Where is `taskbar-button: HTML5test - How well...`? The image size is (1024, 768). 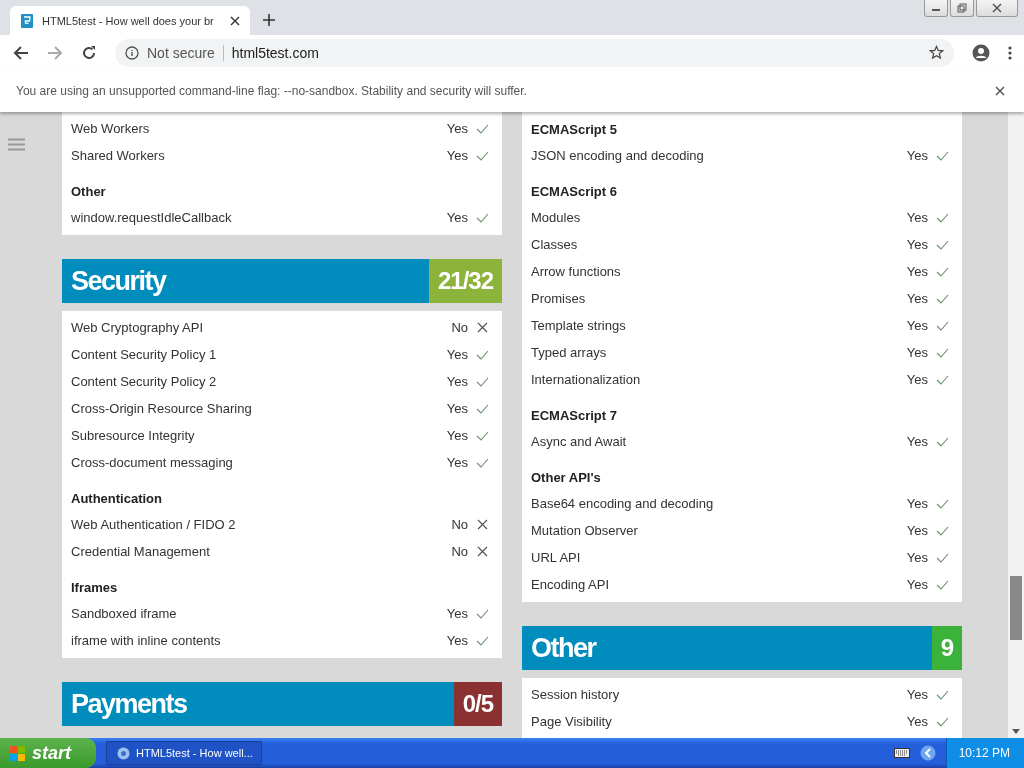
taskbar-button: HTML5test - How well... is located at coordinates (184, 753).